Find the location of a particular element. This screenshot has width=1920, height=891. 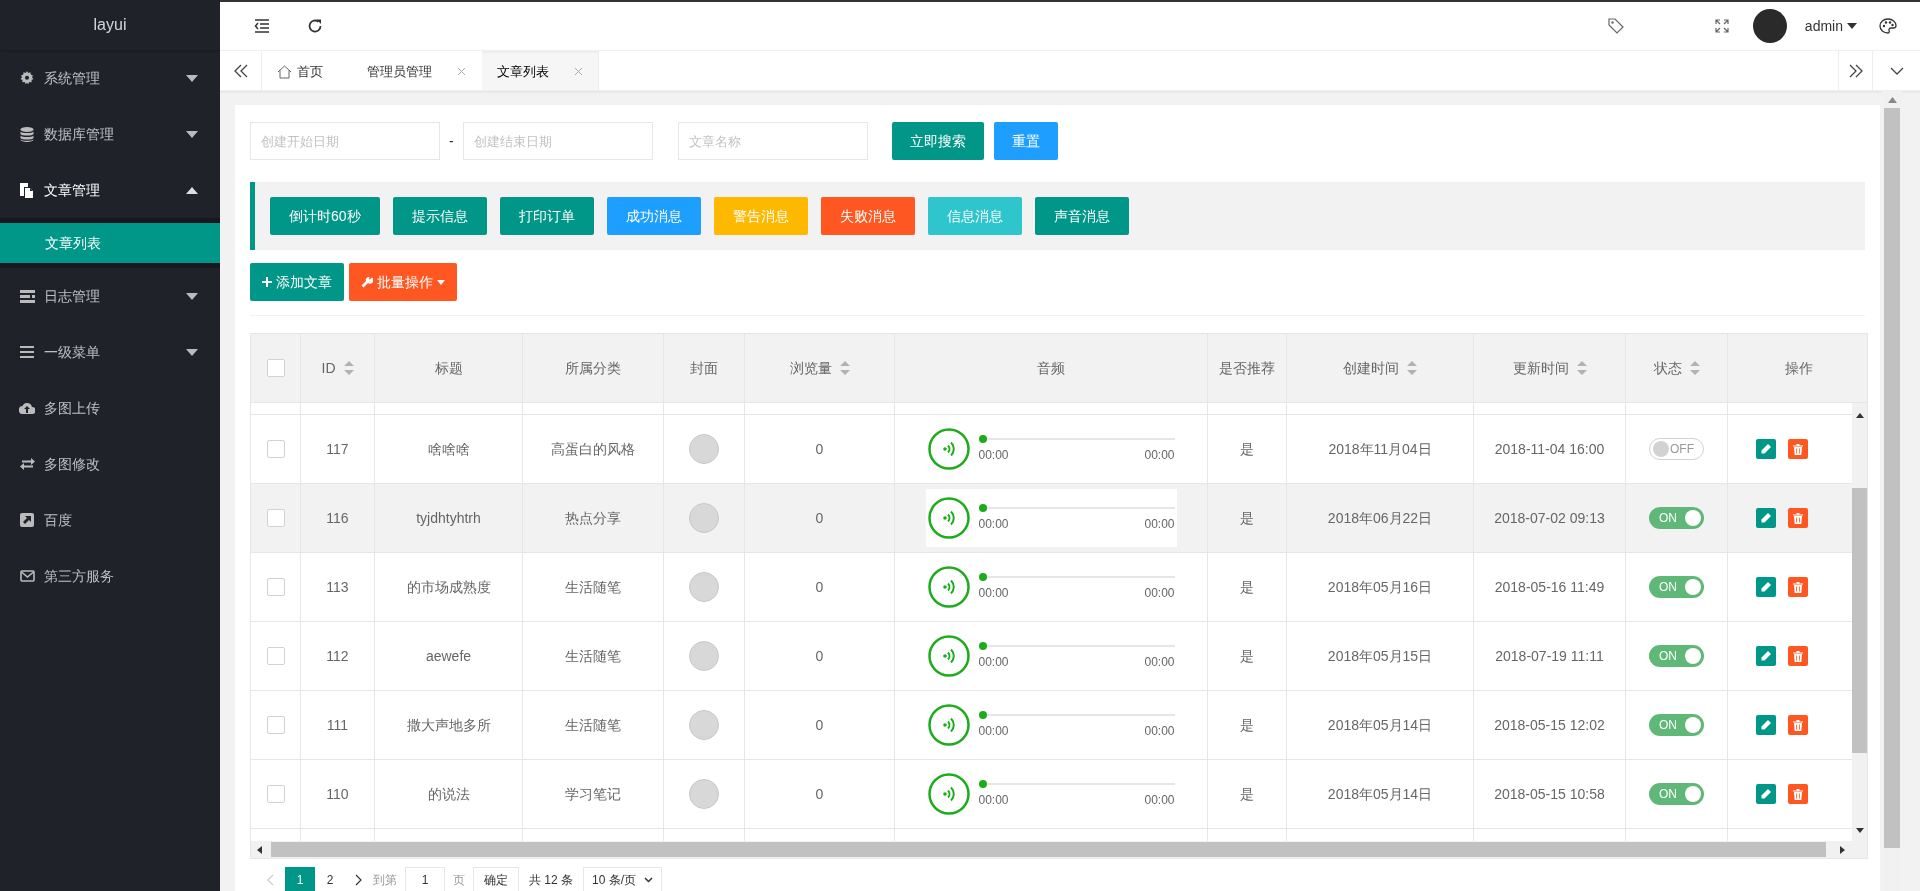

sidebar-item: 一级菜单 is located at coordinates (110, 352).